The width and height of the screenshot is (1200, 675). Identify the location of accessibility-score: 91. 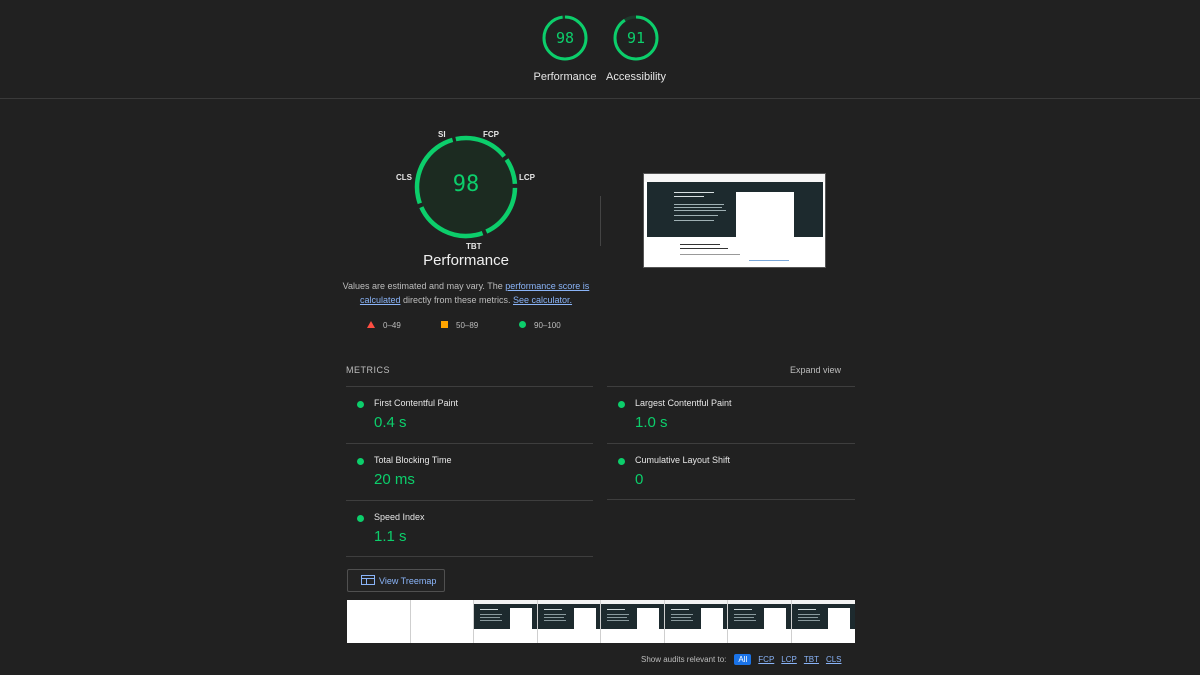
(636, 38).